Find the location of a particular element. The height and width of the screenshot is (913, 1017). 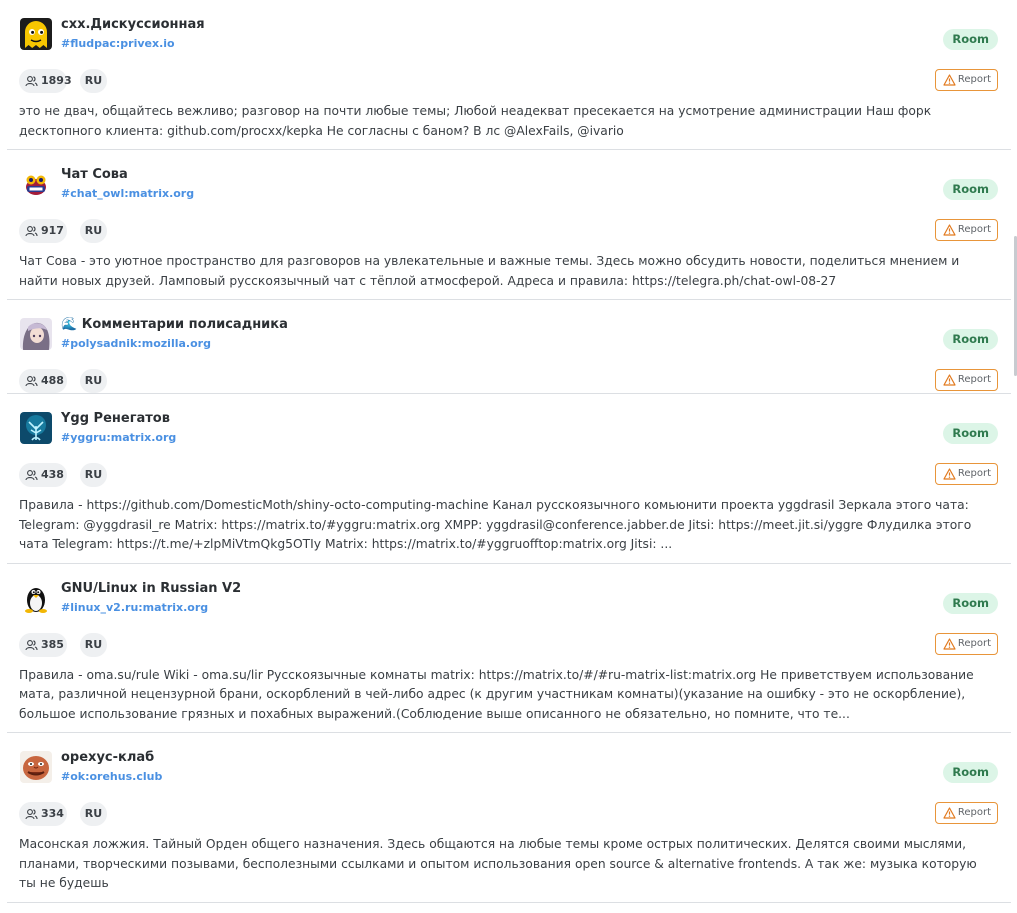

room-title: Ygg Ренегатов is located at coordinates (118, 419).